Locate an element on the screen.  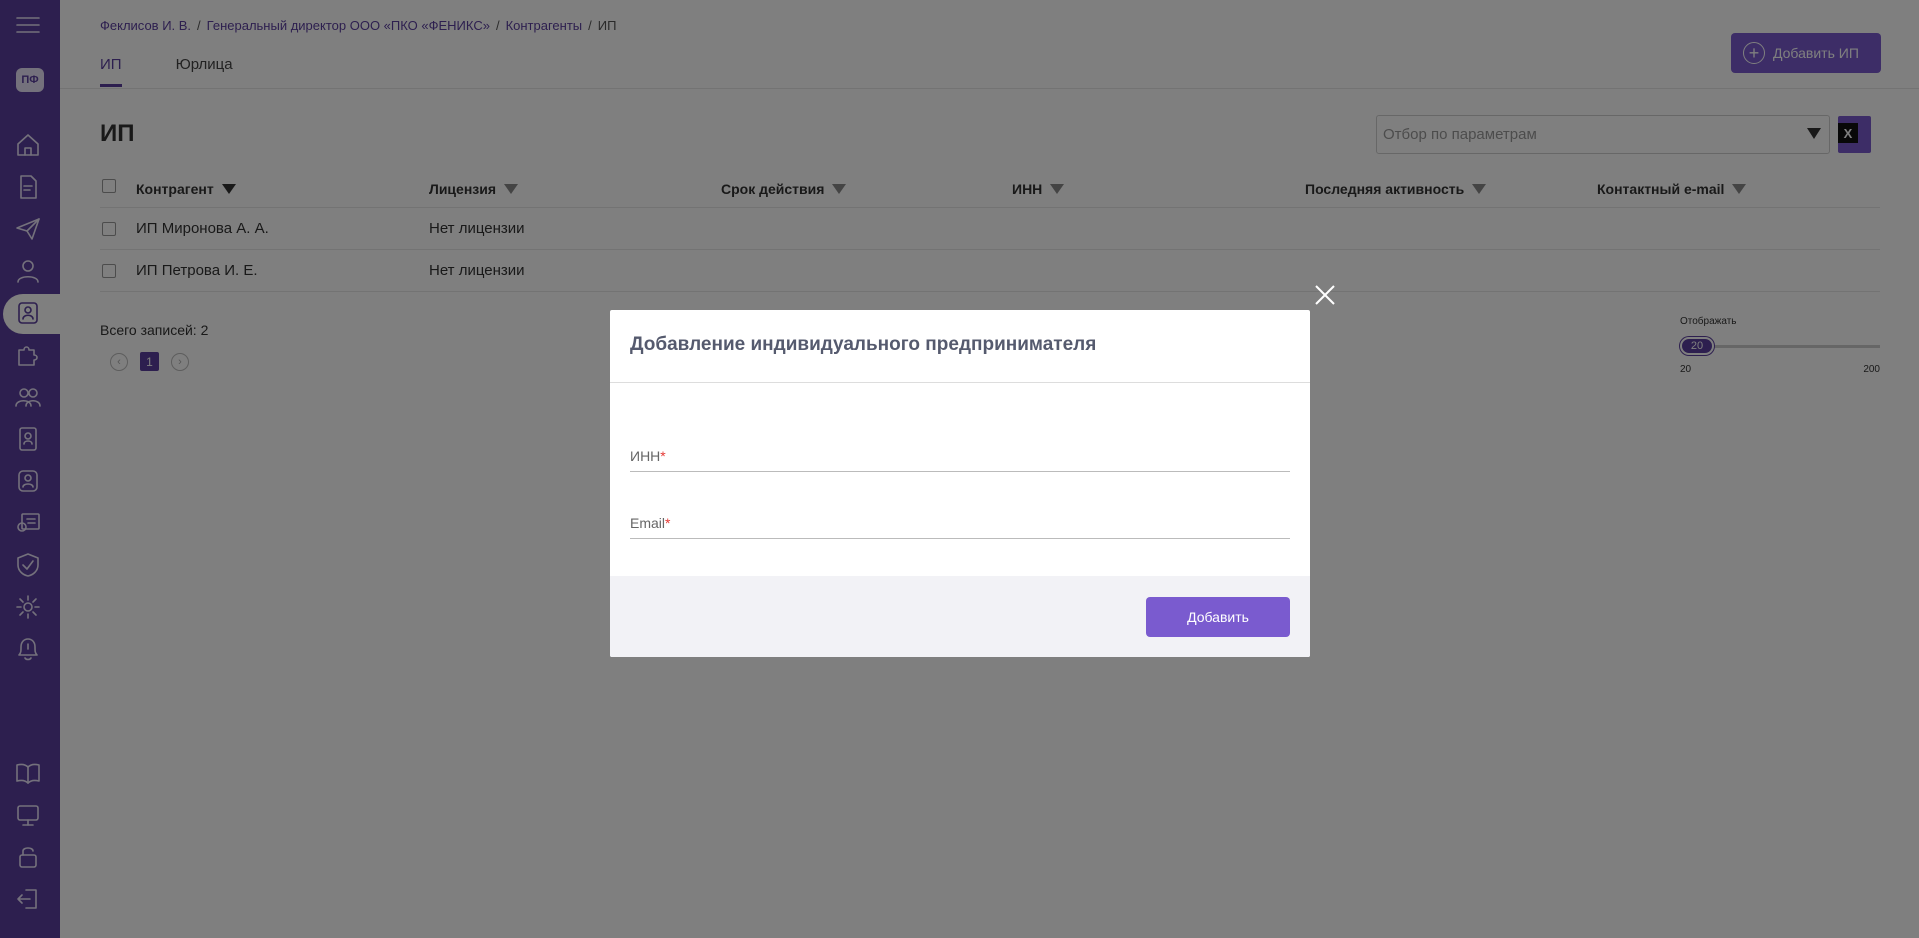
email-input is located at coordinates (960, 523).